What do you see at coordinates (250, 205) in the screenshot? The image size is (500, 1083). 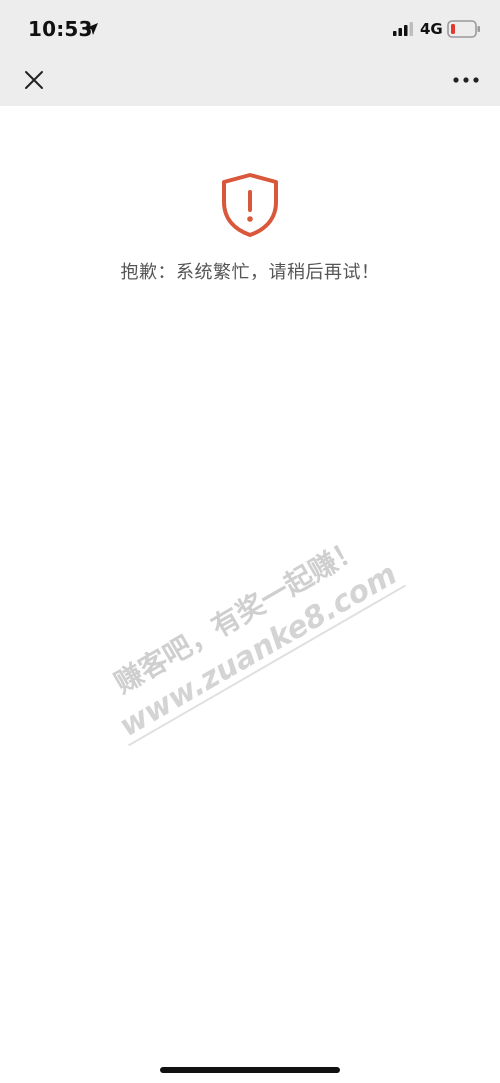 I see `shield-exclamation-icon` at bounding box center [250, 205].